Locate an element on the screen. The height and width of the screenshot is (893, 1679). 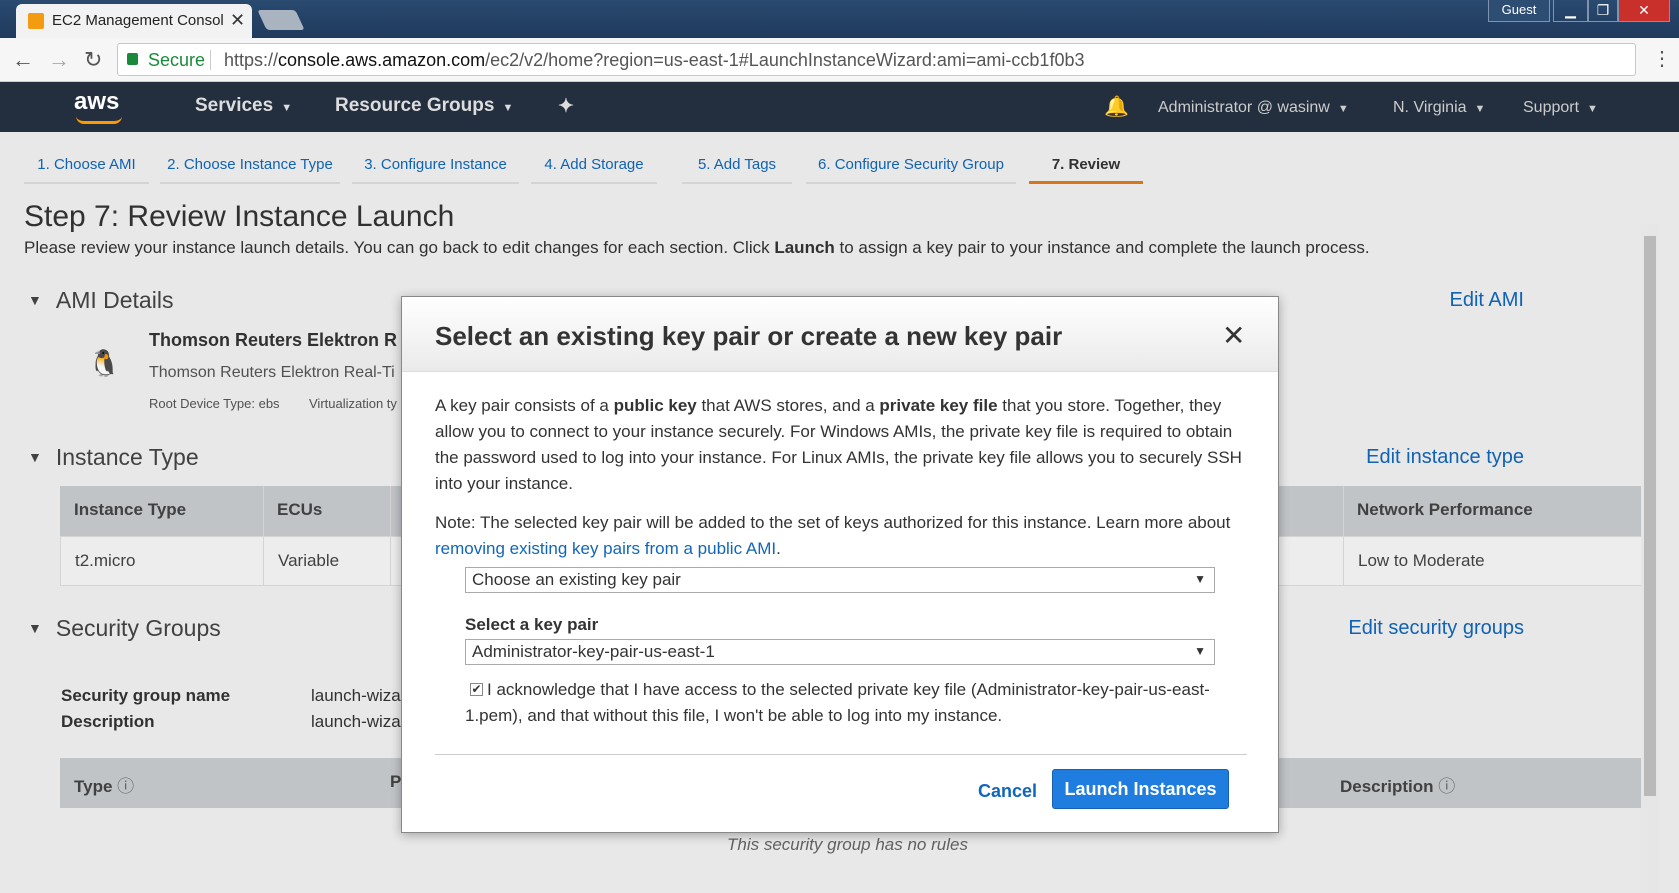
services-label: Services is located at coordinates (234, 105).